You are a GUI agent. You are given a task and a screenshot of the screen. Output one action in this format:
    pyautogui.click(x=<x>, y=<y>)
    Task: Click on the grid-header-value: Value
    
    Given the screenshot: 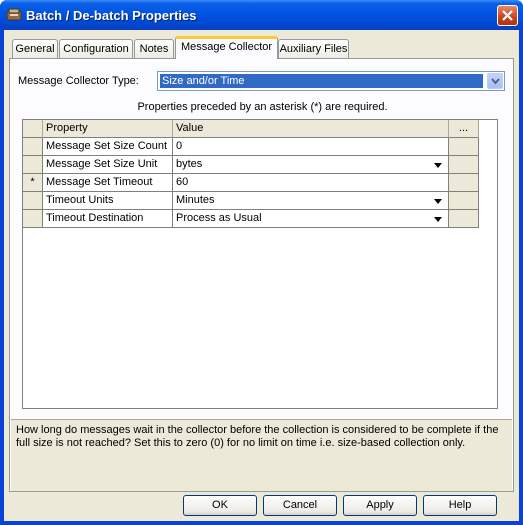 What is the action you would take?
    pyautogui.click(x=311, y=129)
    